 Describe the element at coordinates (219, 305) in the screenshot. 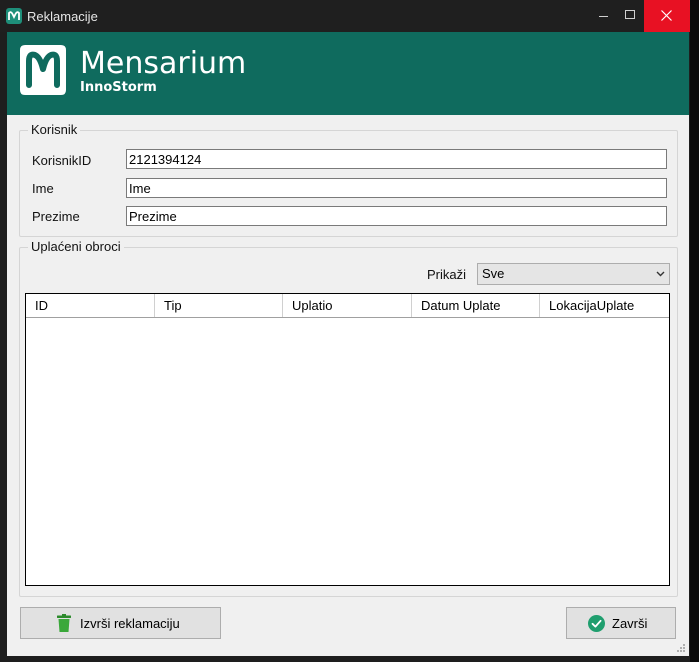

I see `column-header-tip: Tip` at that location.